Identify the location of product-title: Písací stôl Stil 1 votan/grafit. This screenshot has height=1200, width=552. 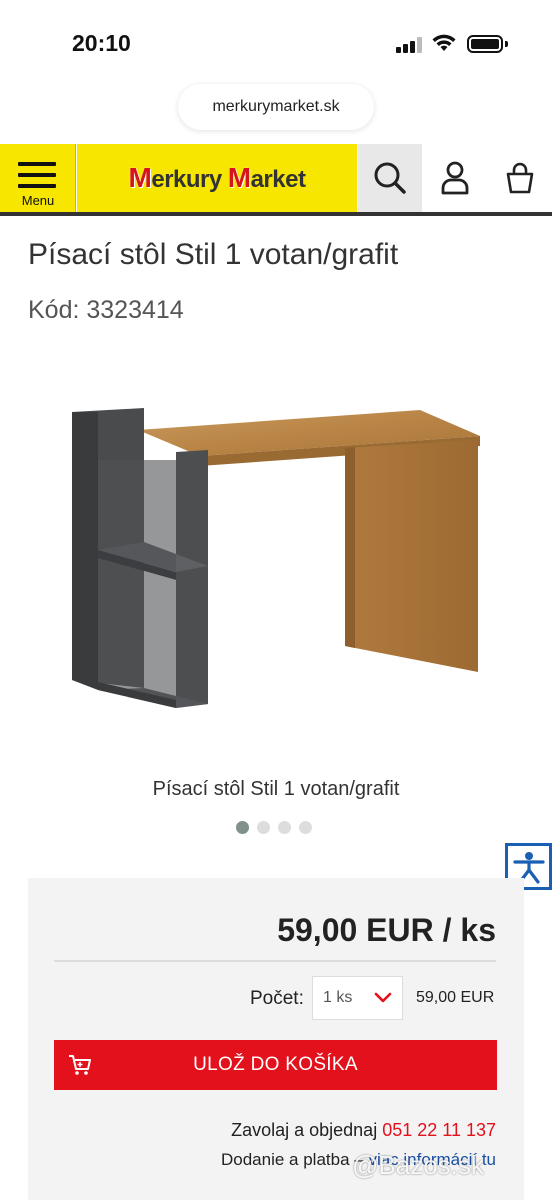
(213, 254).